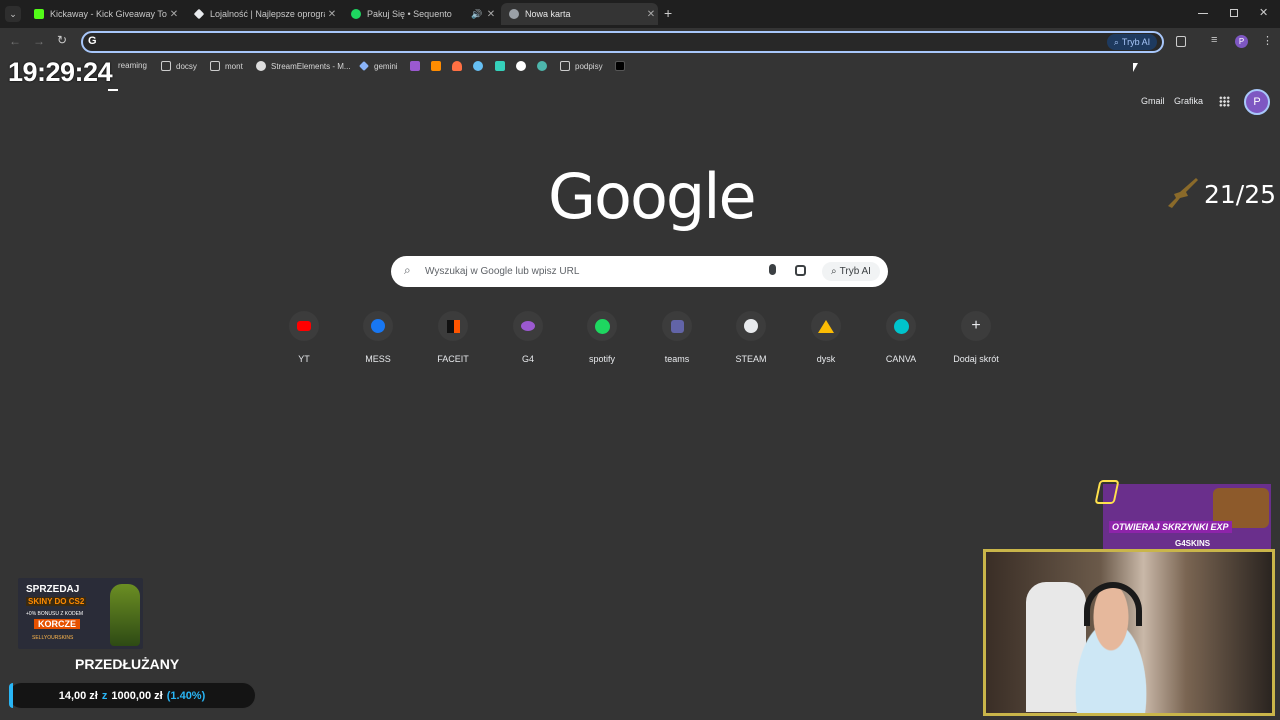  Describe the element at coordinates (1240, 194) in the screenshot. I see `kill-counter: 21/25` at that location.